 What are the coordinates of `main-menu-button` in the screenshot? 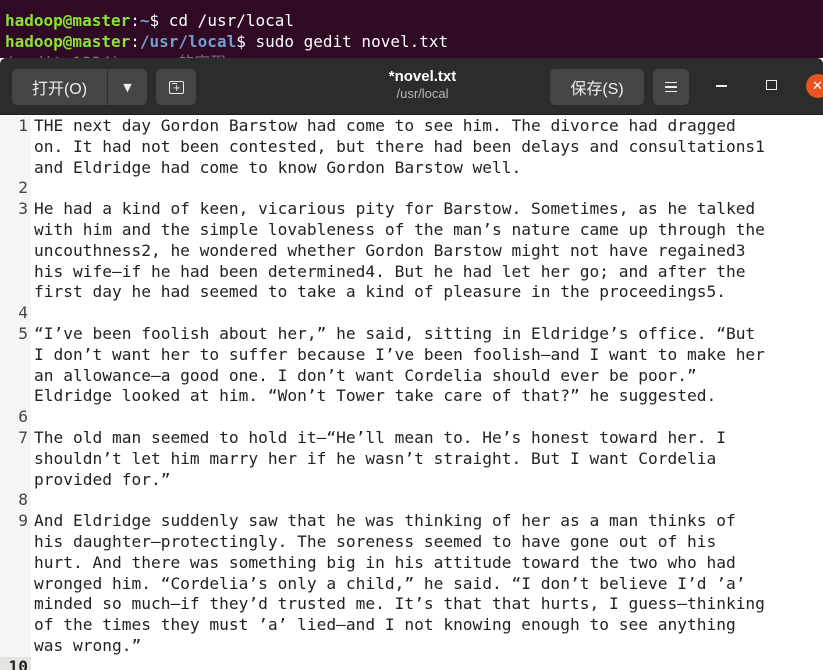 It's located at (671, 87).